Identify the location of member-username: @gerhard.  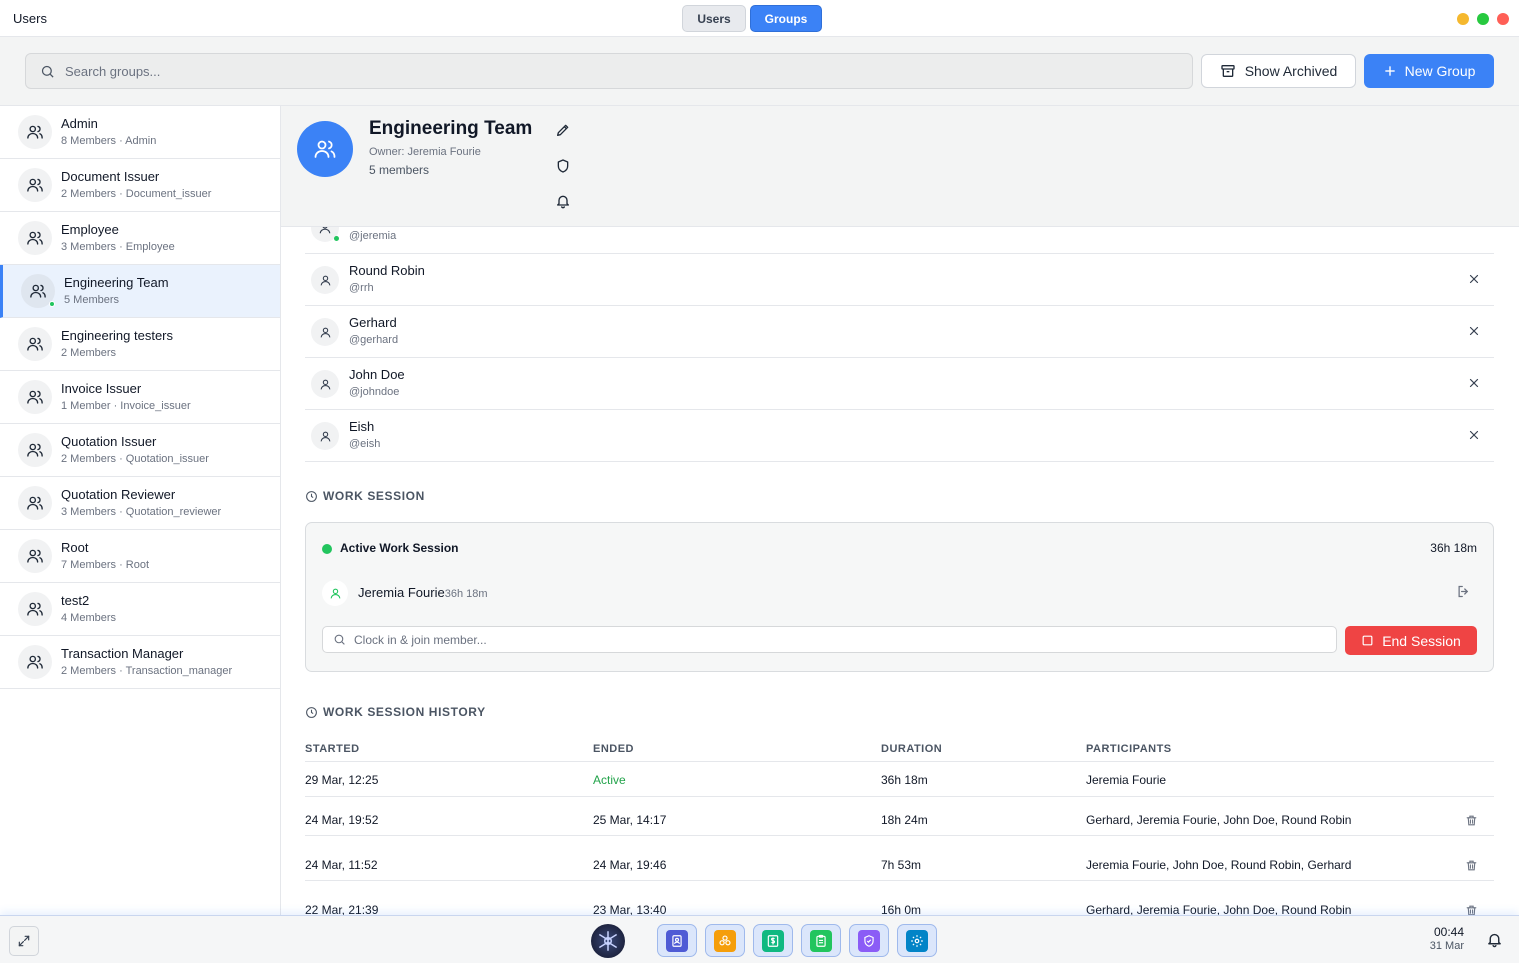
(374, 340).